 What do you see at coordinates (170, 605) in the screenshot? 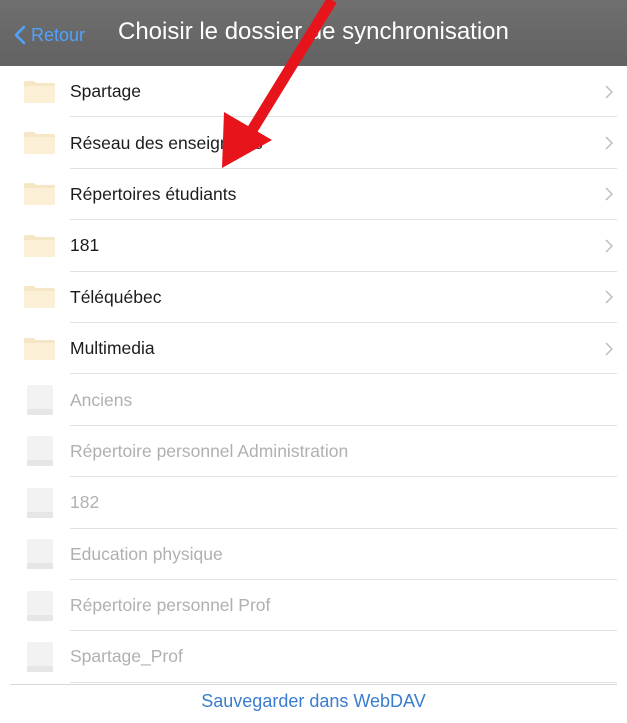
I see `file-label: Répertoire personnel Prof` at bounding box center [170, 605].